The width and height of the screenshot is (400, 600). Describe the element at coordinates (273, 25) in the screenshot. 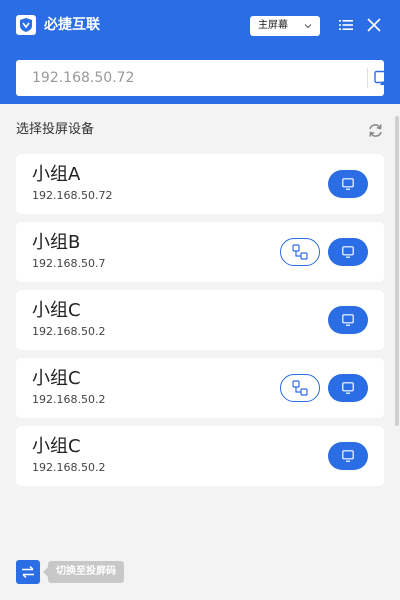

I see `screen-select-value: 主屏幕` at that location.